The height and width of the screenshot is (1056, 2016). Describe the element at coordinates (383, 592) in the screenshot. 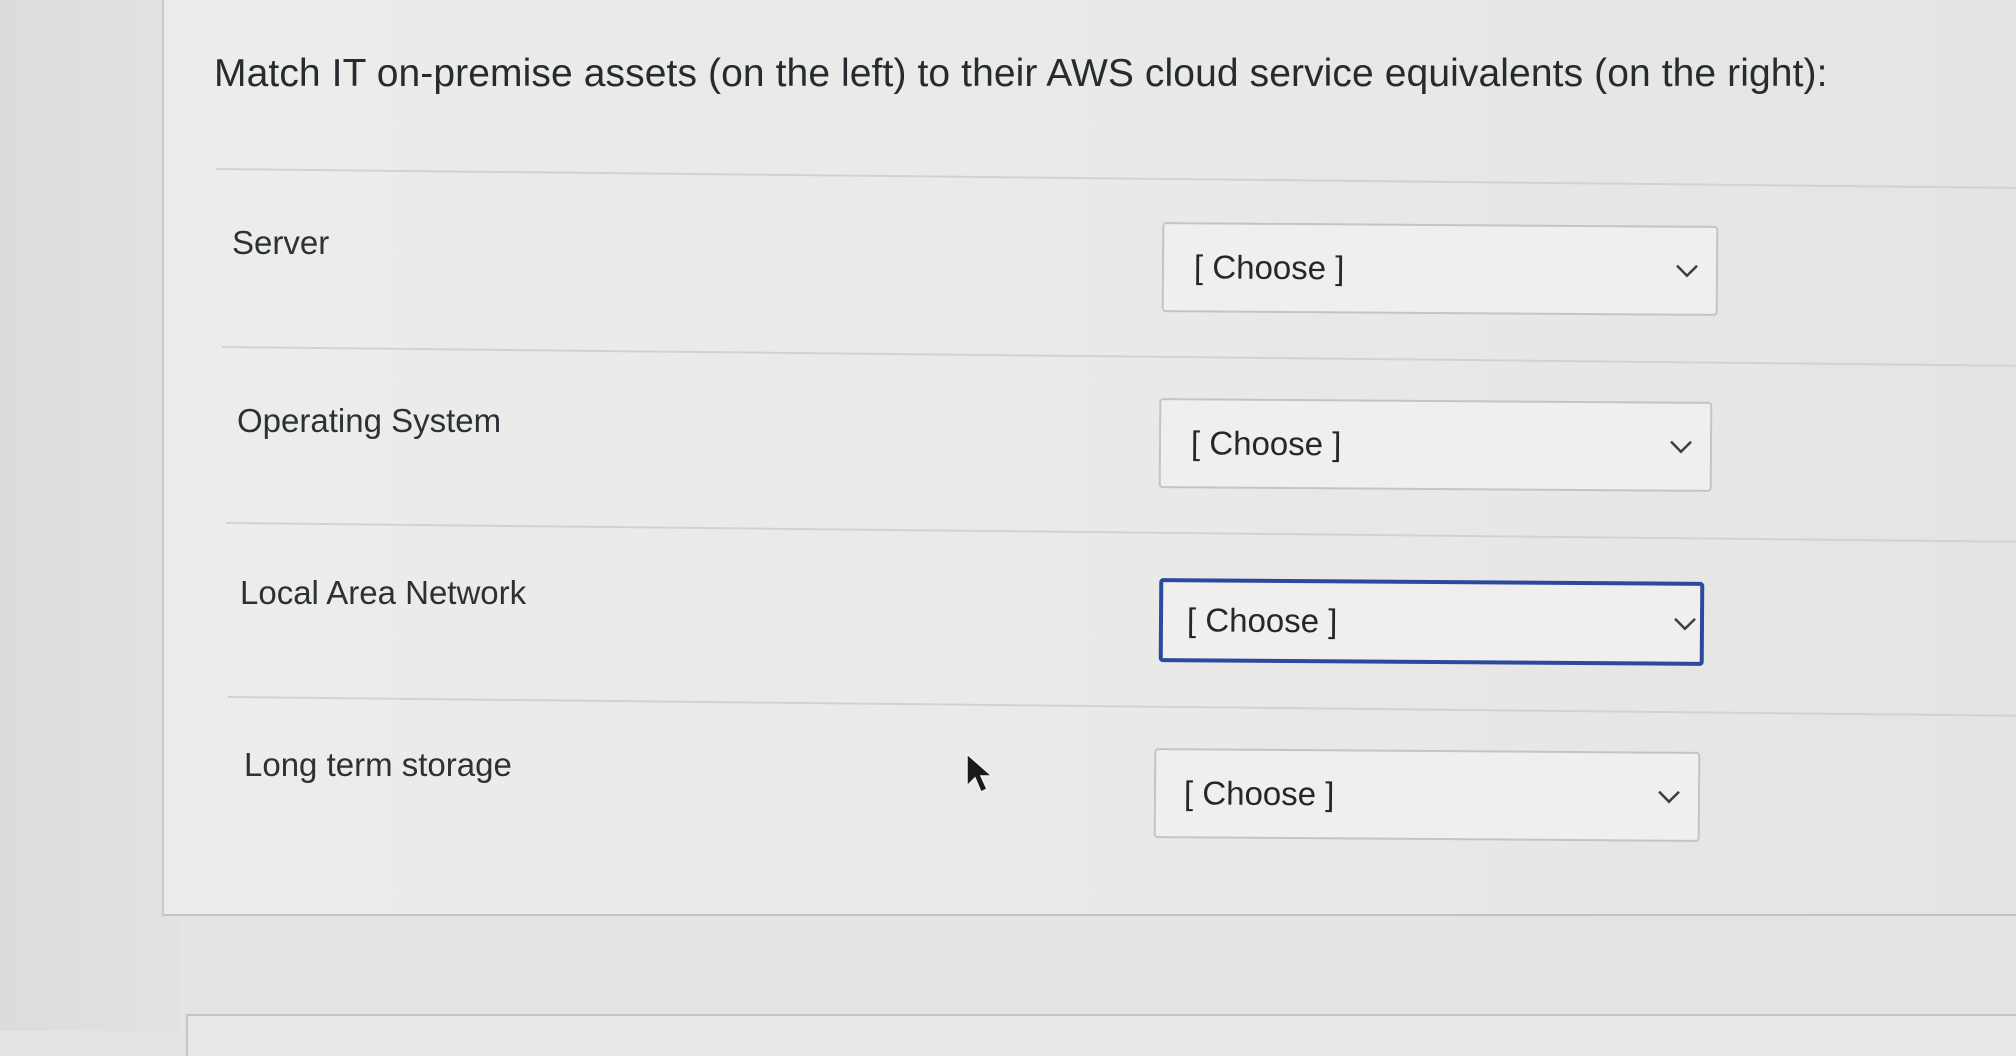

I see `match-label-local-area-network: Local Area Network` at that location.